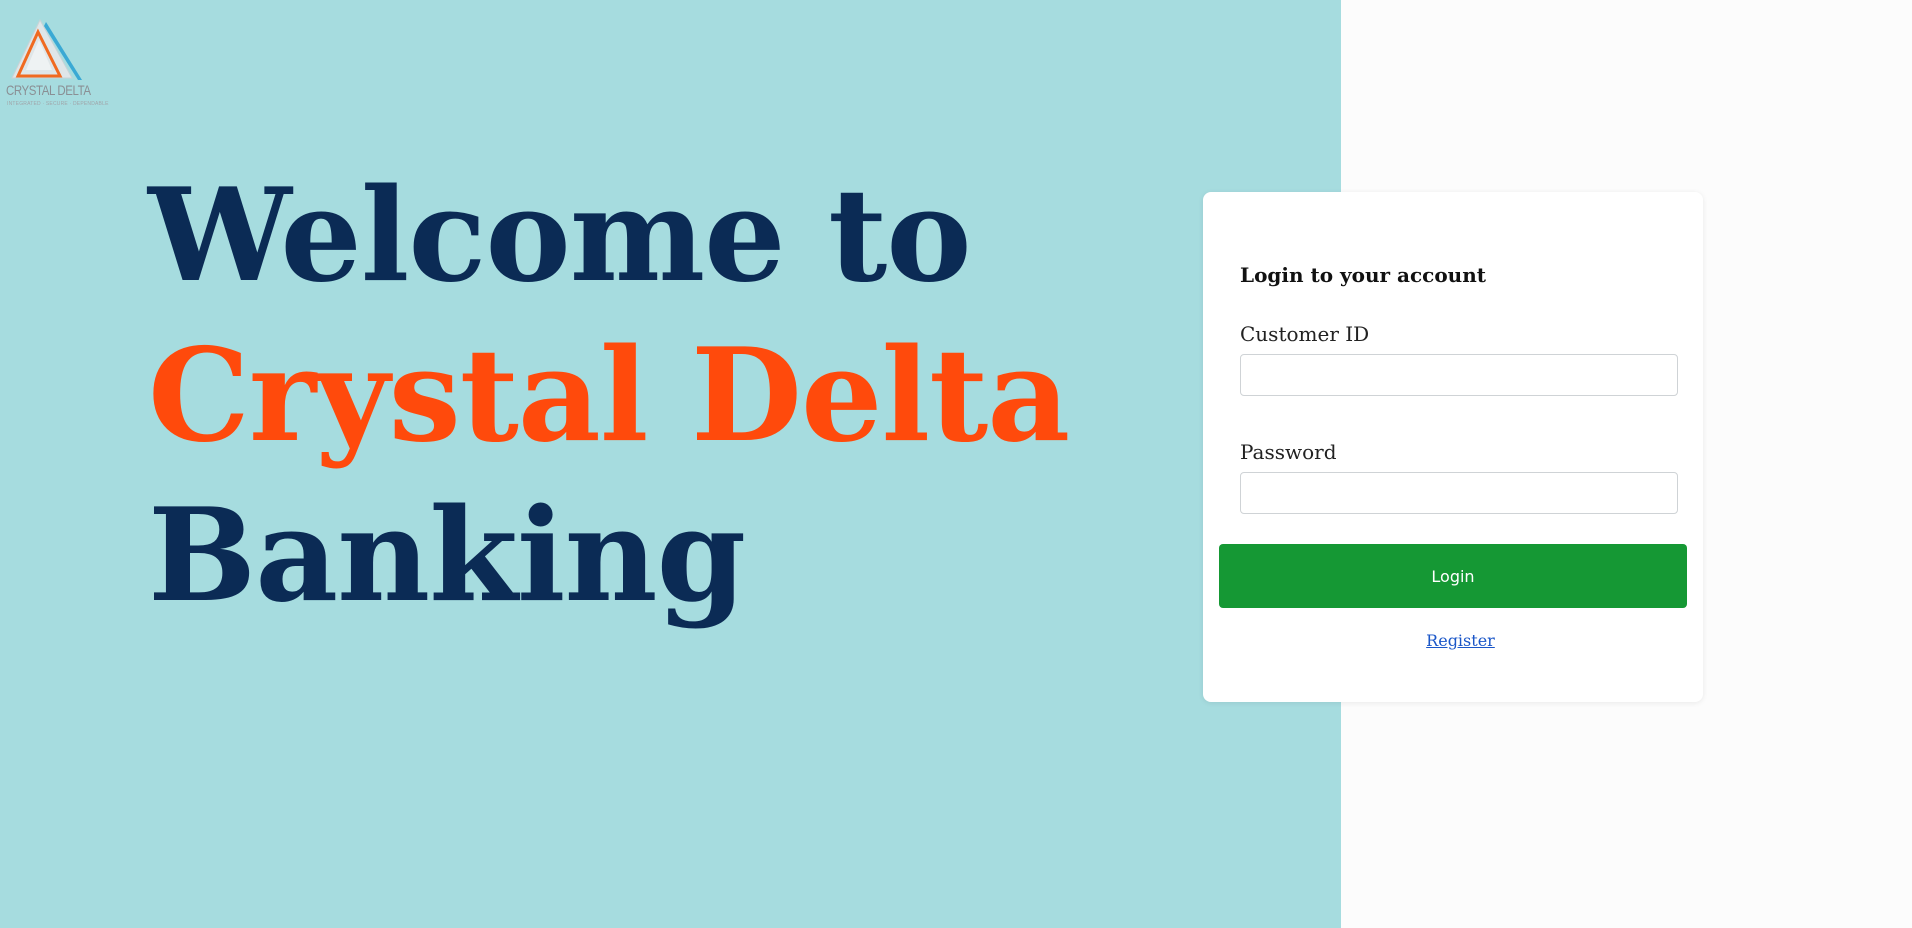 The height and width of the screenshot is (928, 1912). Describe the element at coordinates (560, 236) in the screenshot. I see `headline-line-1: Welcome to` at that location.